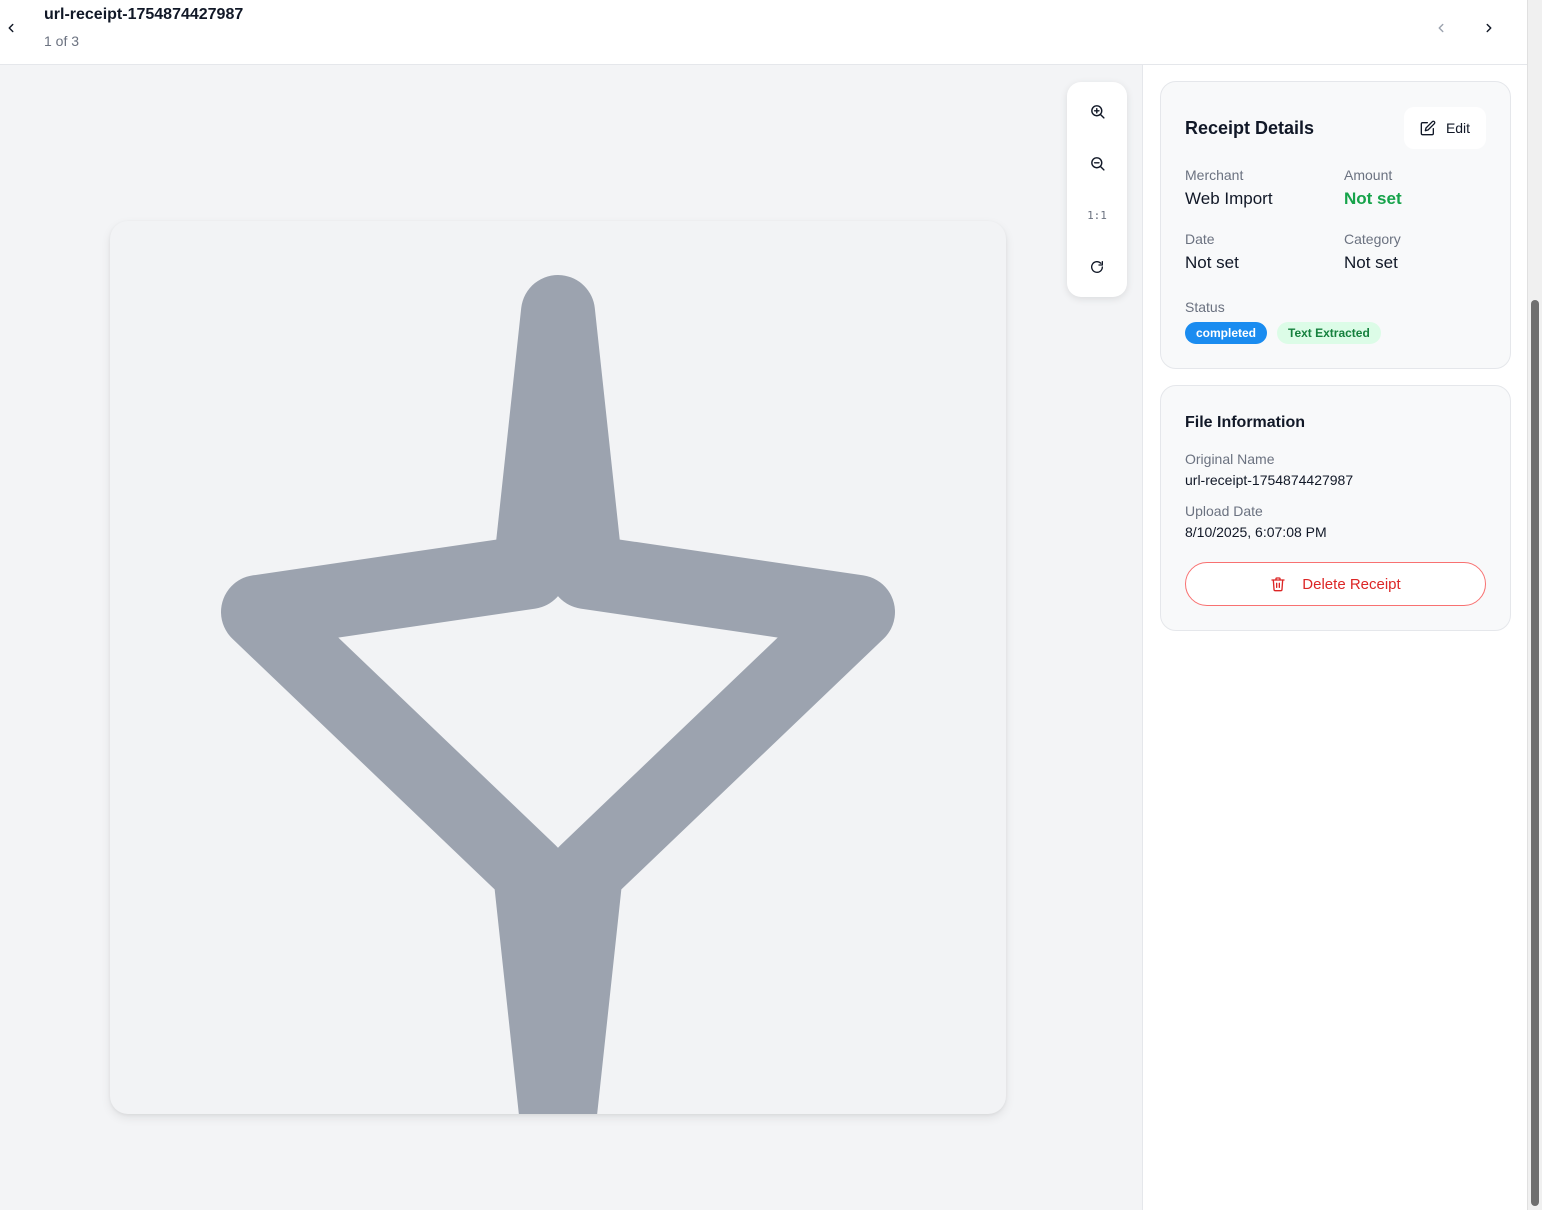 Image resolution: width=1542 pixels, height=1210 pixels. I want to click on edit-icon, so click(1428, 128).